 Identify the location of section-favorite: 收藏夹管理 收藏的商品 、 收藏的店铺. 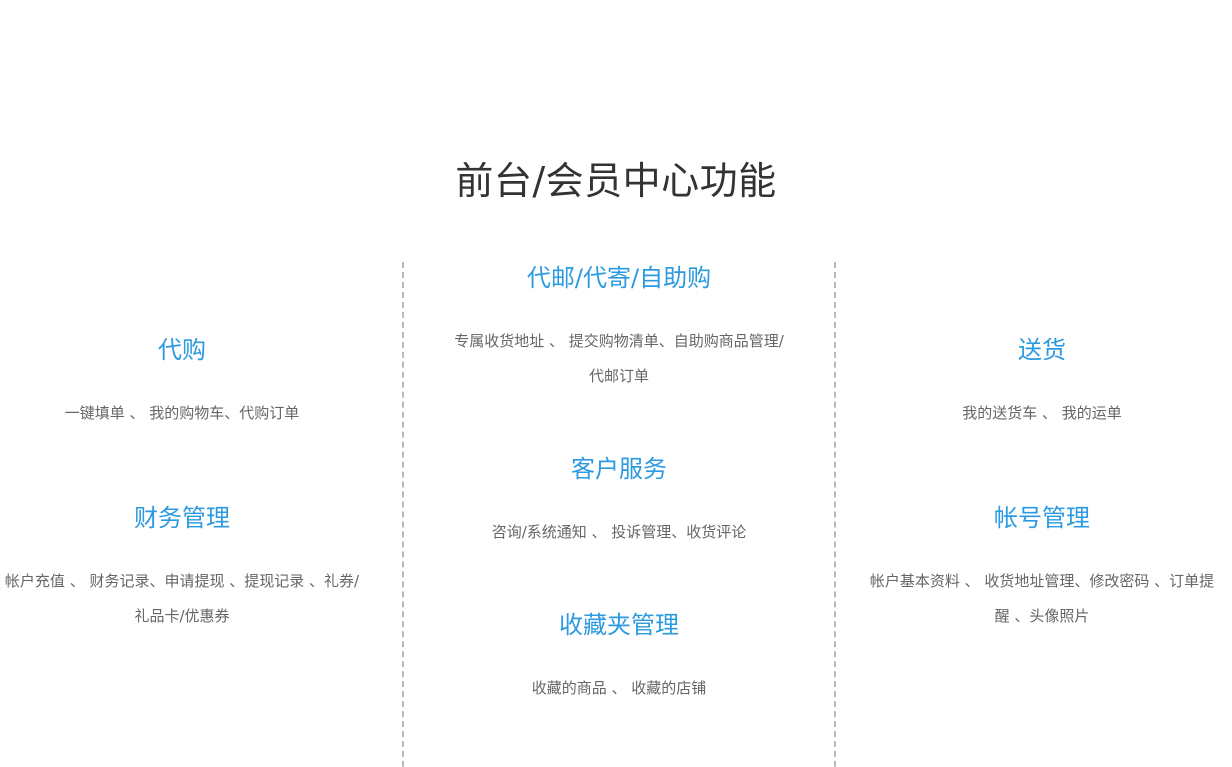
(619, 657).